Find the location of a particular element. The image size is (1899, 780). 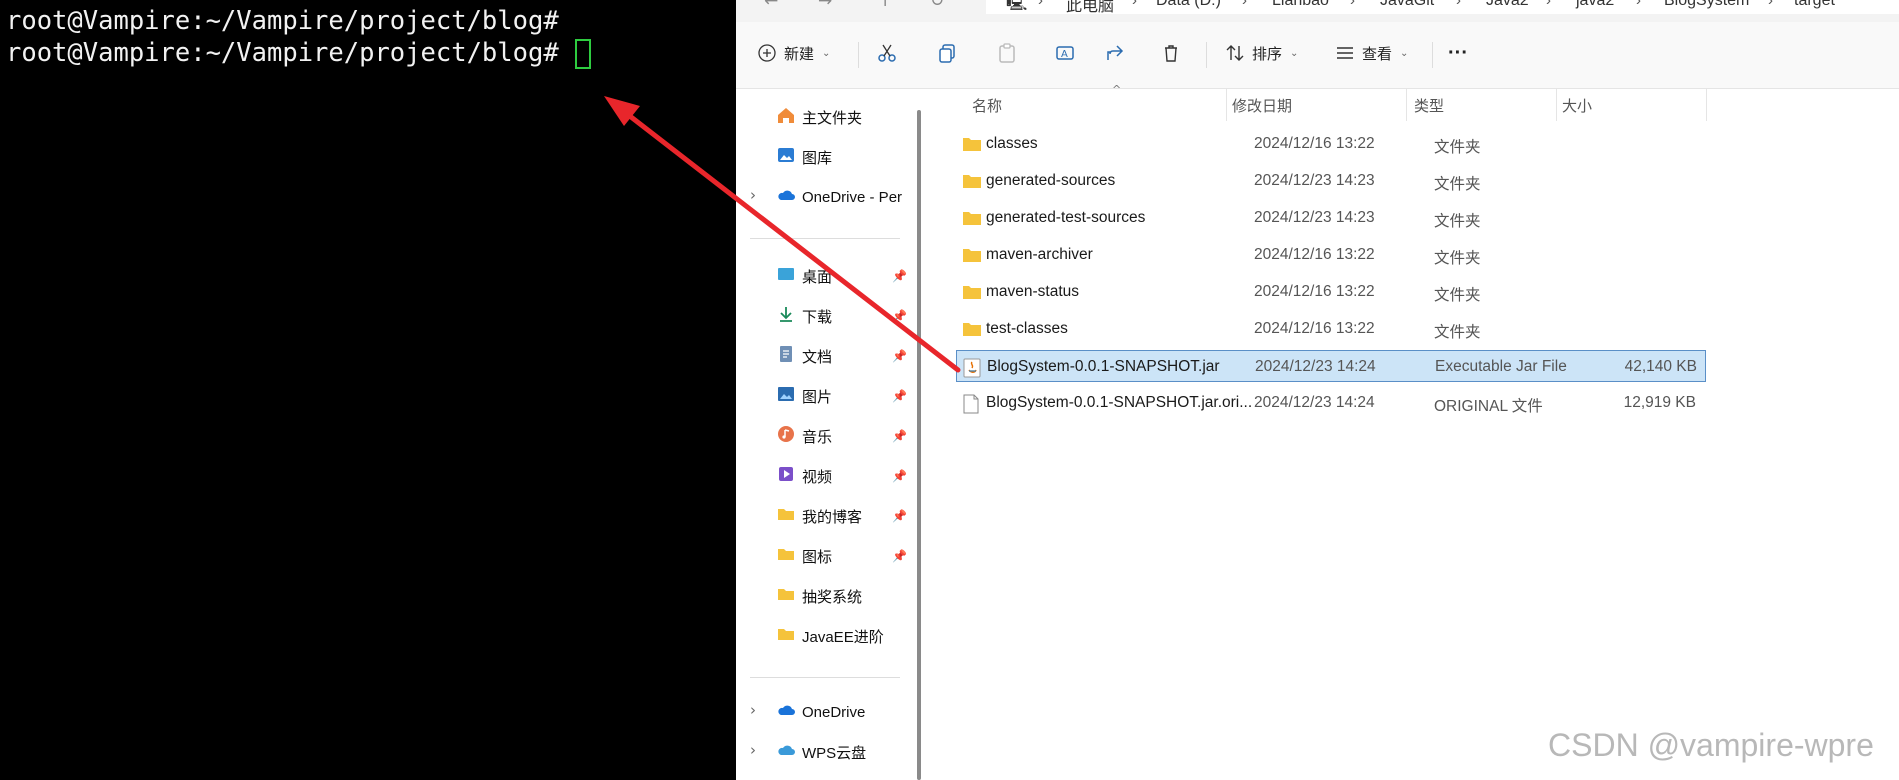

cut-button is located at coordinates (887, 53).